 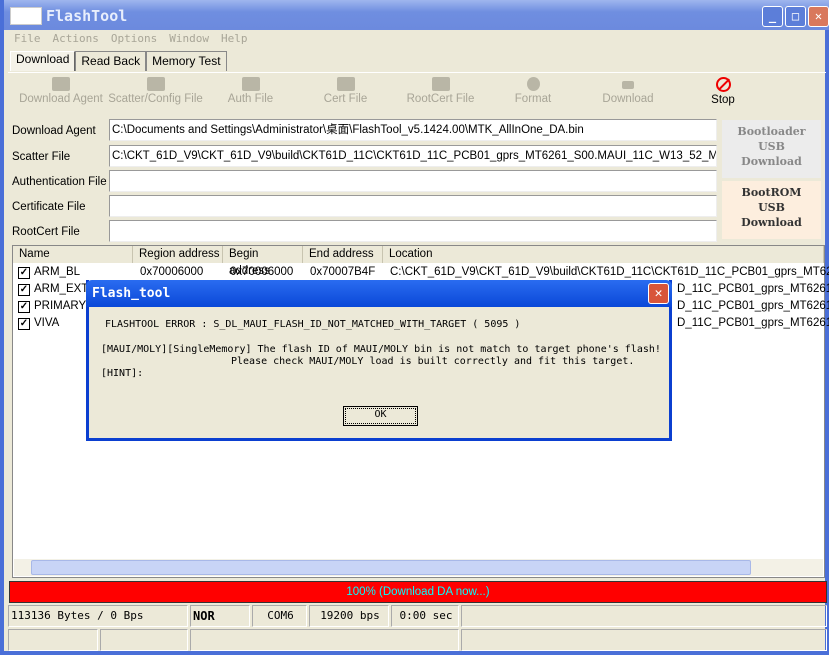 What do you see at coordinates (122, 373) in the screenshot?
I see `error-hint: [HINT]:` at bounding box center [122, 373].